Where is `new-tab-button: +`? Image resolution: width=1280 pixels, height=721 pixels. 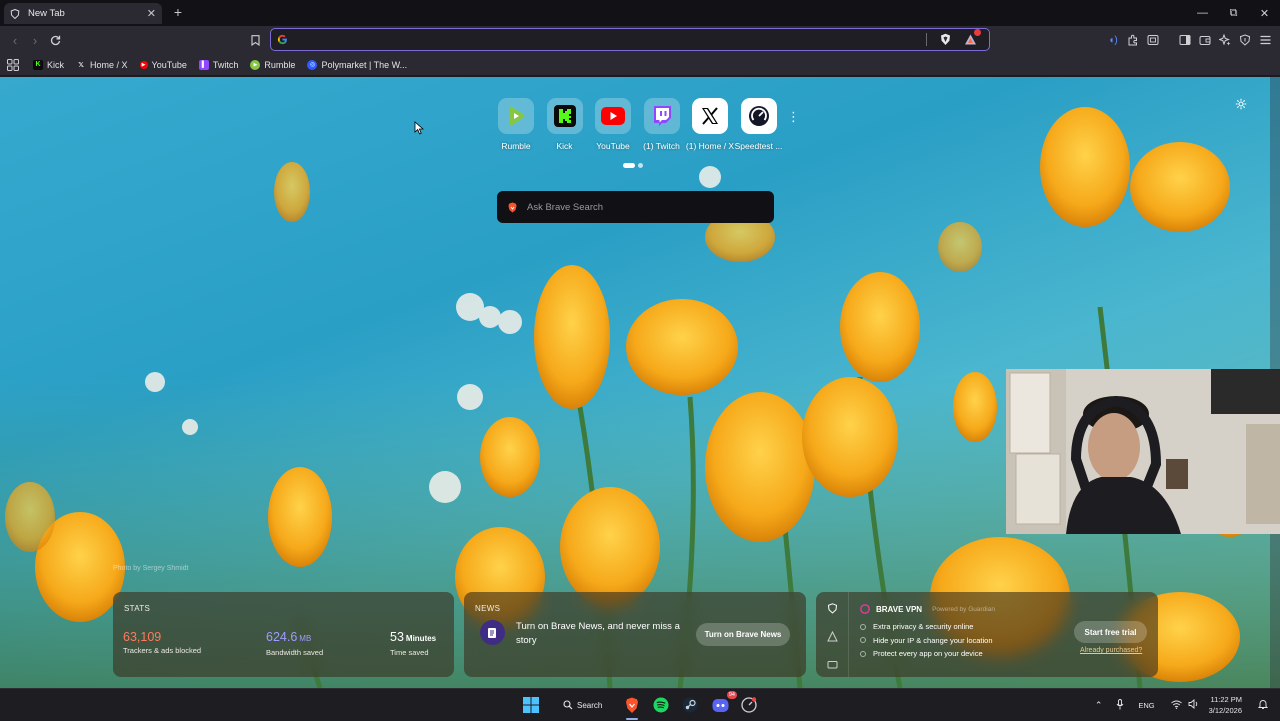 new-tab-button: + is located at coordinates (178, 12).